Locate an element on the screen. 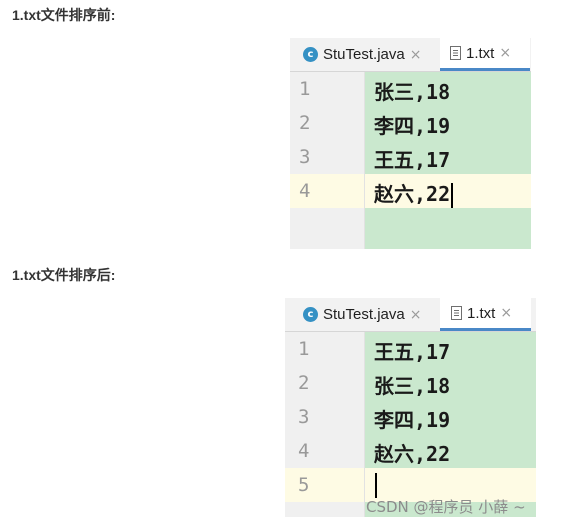 This screenshot has width=576, height=524. heading-after-sort: 1.txt文件排序后: is located at coordinates (64, 275).